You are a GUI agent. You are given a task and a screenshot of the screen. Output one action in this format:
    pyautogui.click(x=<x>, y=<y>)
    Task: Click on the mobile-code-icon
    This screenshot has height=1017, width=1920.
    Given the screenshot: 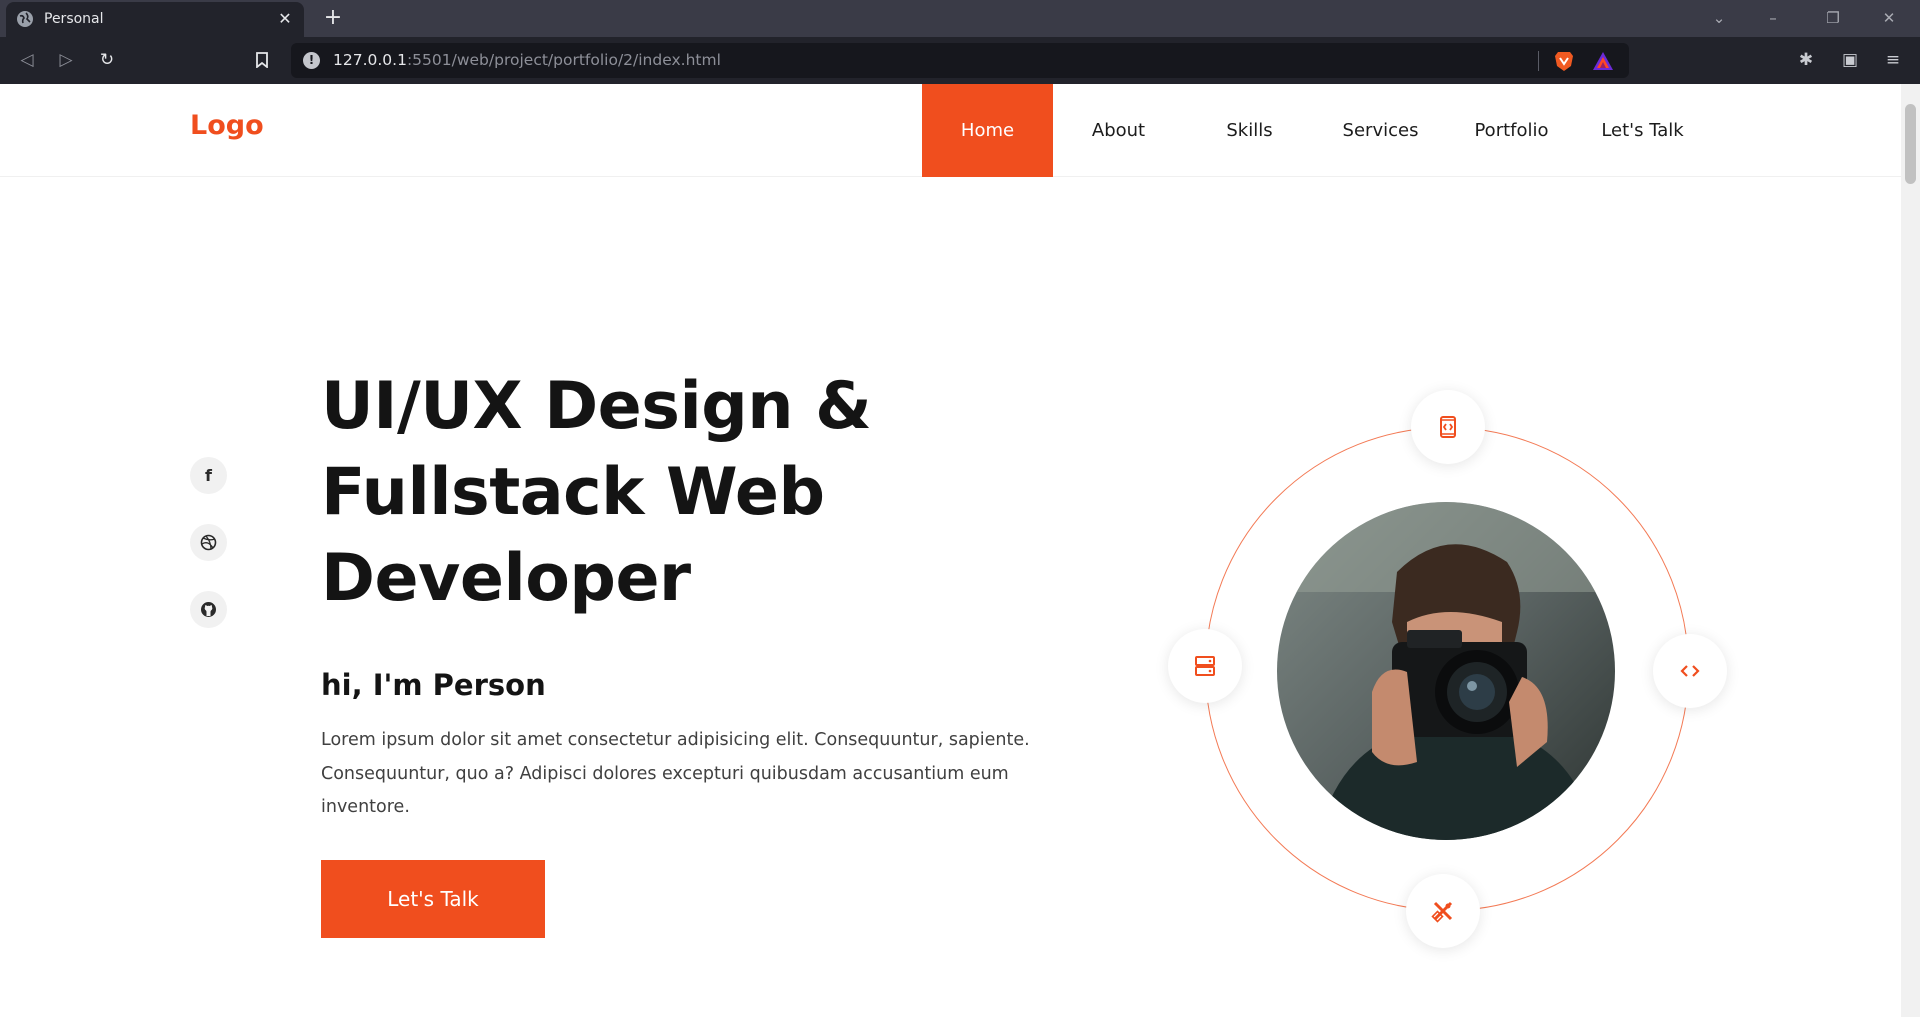 What is the action you would take?
    pyautogui.click(x=1448, y=427)
    